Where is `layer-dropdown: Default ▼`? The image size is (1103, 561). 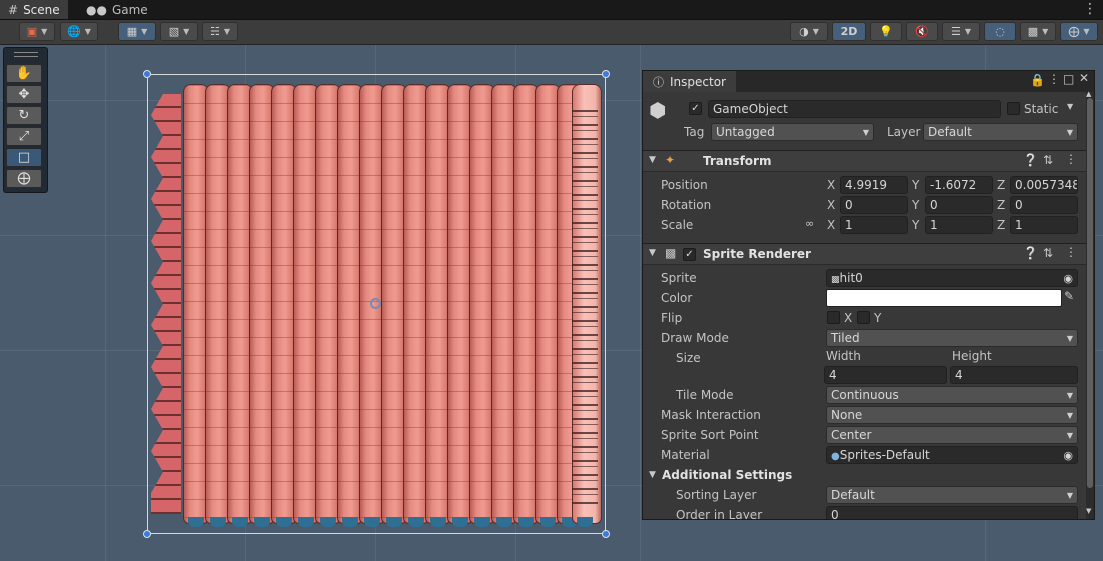 layer-dropdown: Default ▼ is located at coordinates (1000, 132).